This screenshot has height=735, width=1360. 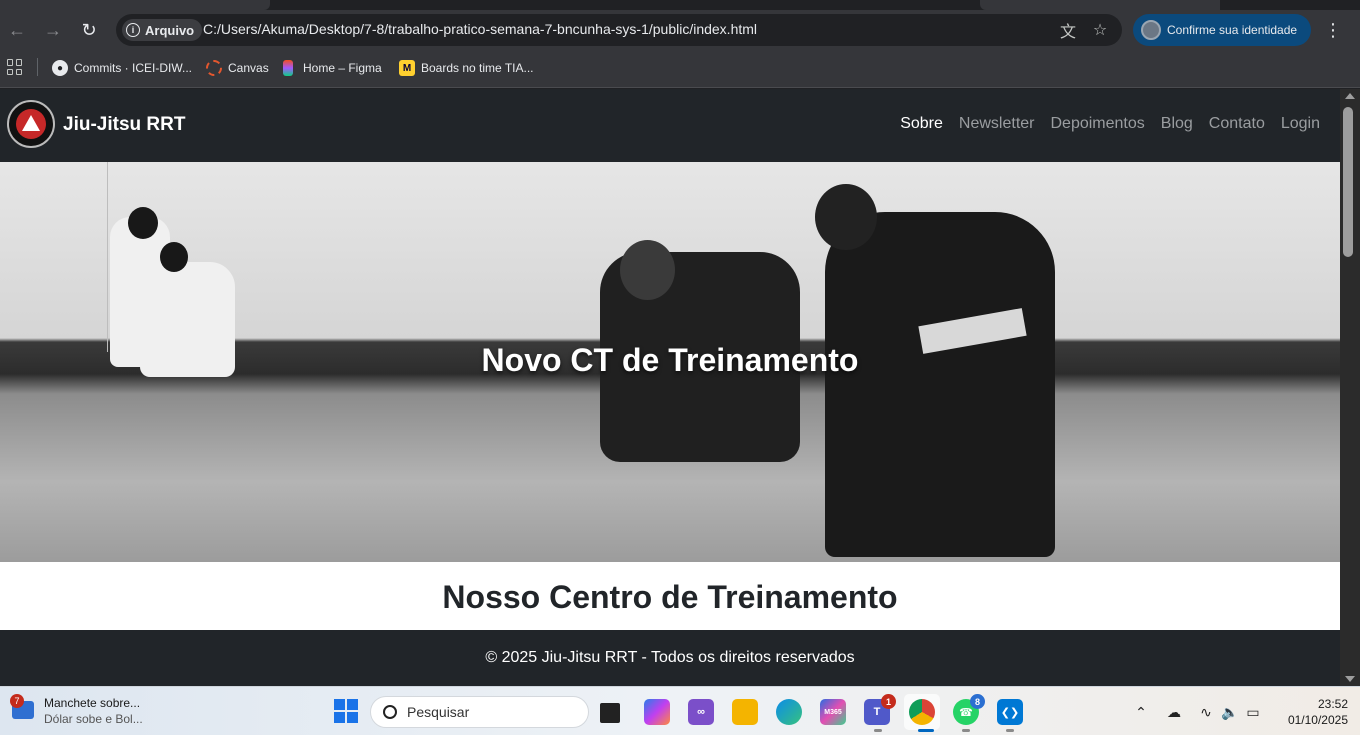 What do you see at coordinates (610, 713) in the screenshot?
I see `task-view-icon` at bounding box center [610, 713].